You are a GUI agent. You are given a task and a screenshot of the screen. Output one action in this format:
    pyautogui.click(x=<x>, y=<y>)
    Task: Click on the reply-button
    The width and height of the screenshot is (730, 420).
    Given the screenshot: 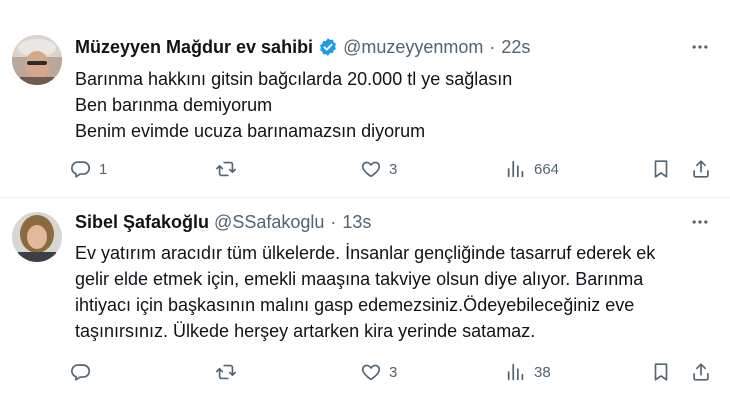 What is the action you would take?
    pyautogui.click(x=84, y=372)
    